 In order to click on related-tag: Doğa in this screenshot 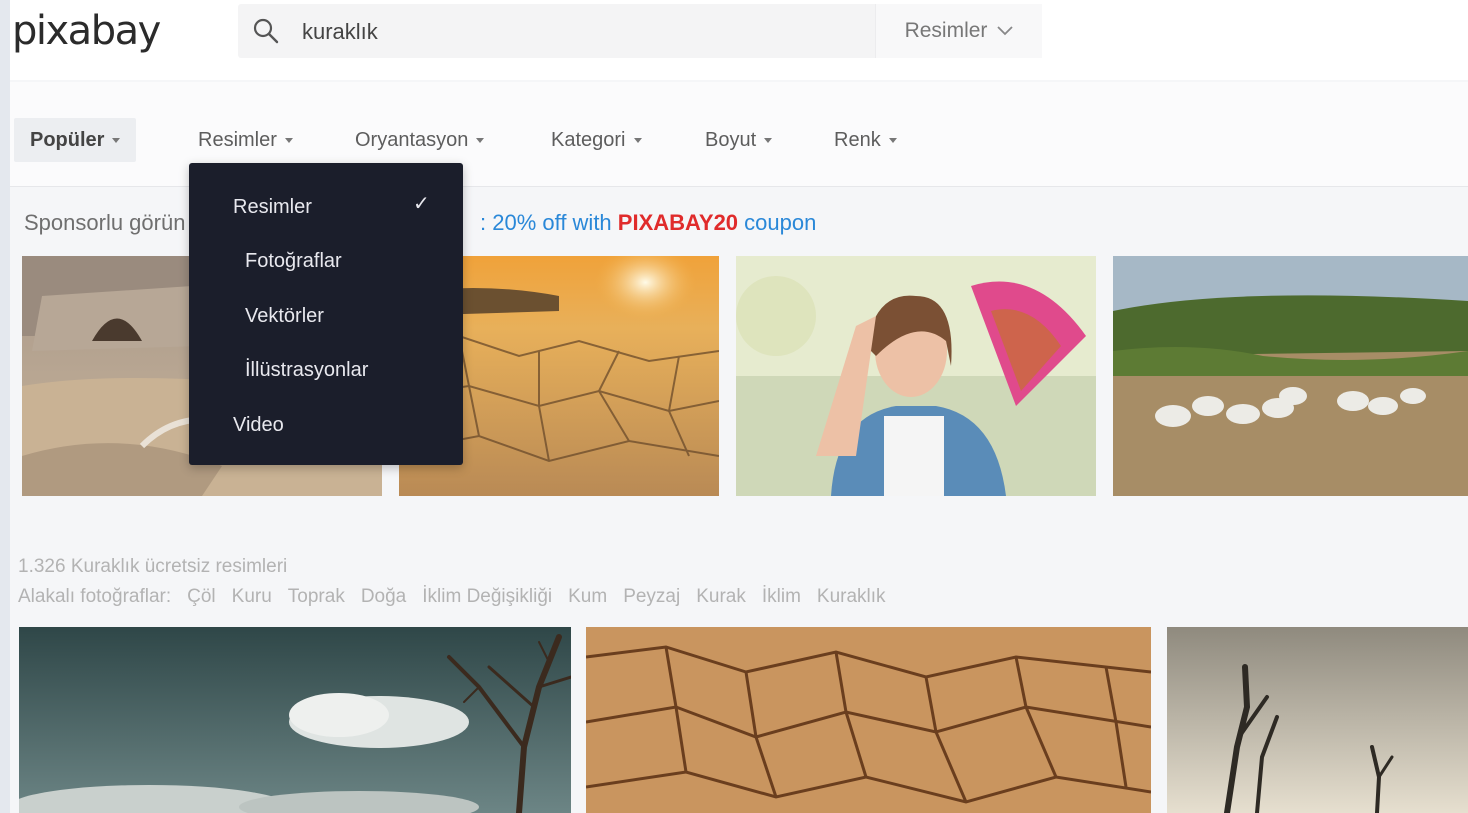, I will do `click(383, 597)`.